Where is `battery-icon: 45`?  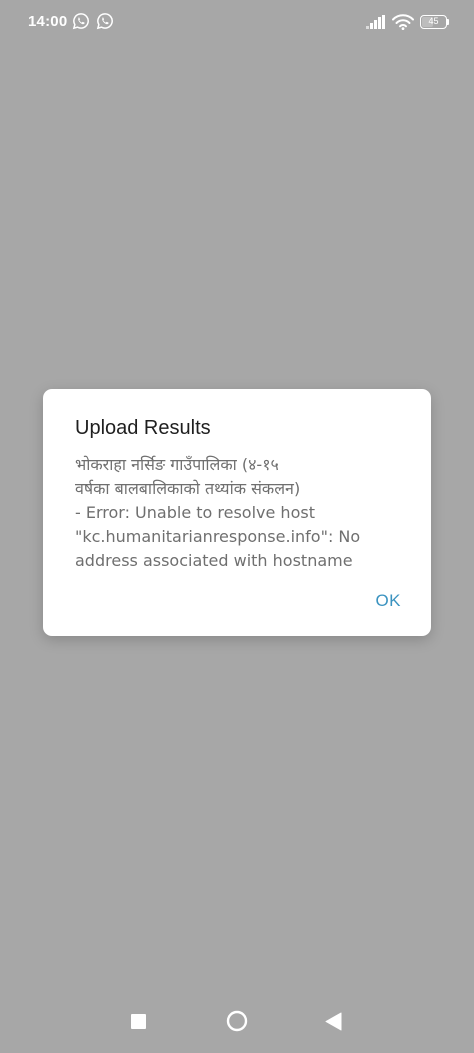
battery-icon: 45 is located at coordinates (433, 22).